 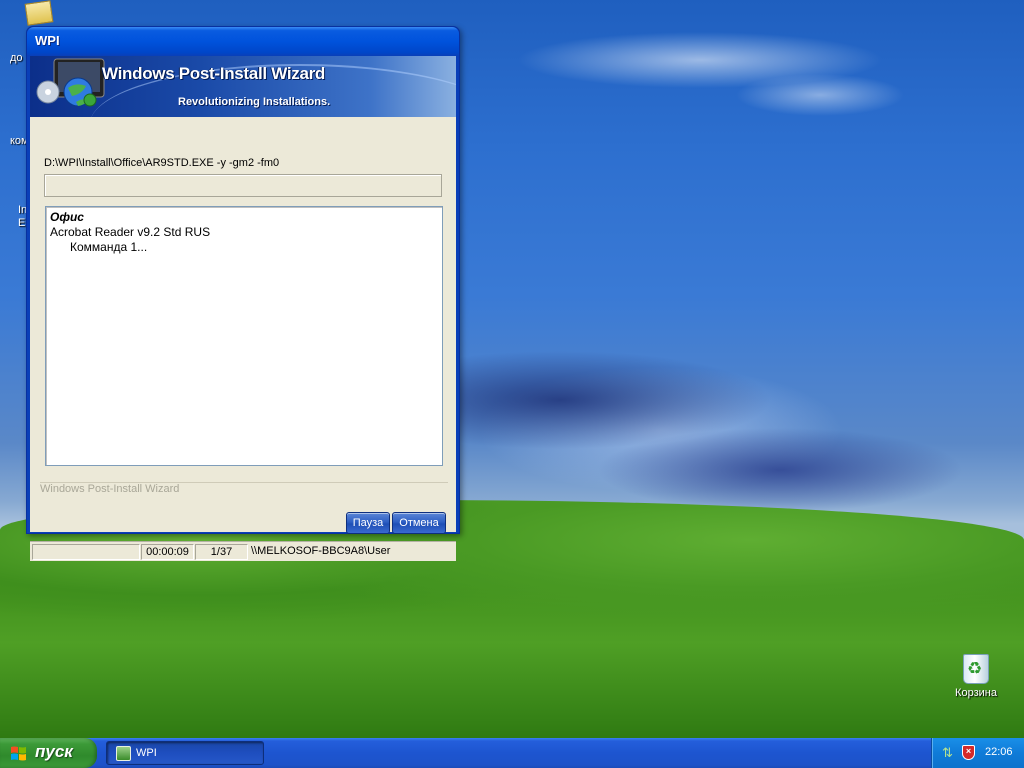 I want to click on security-shield-icon: ×, so click(x=968, y=752).